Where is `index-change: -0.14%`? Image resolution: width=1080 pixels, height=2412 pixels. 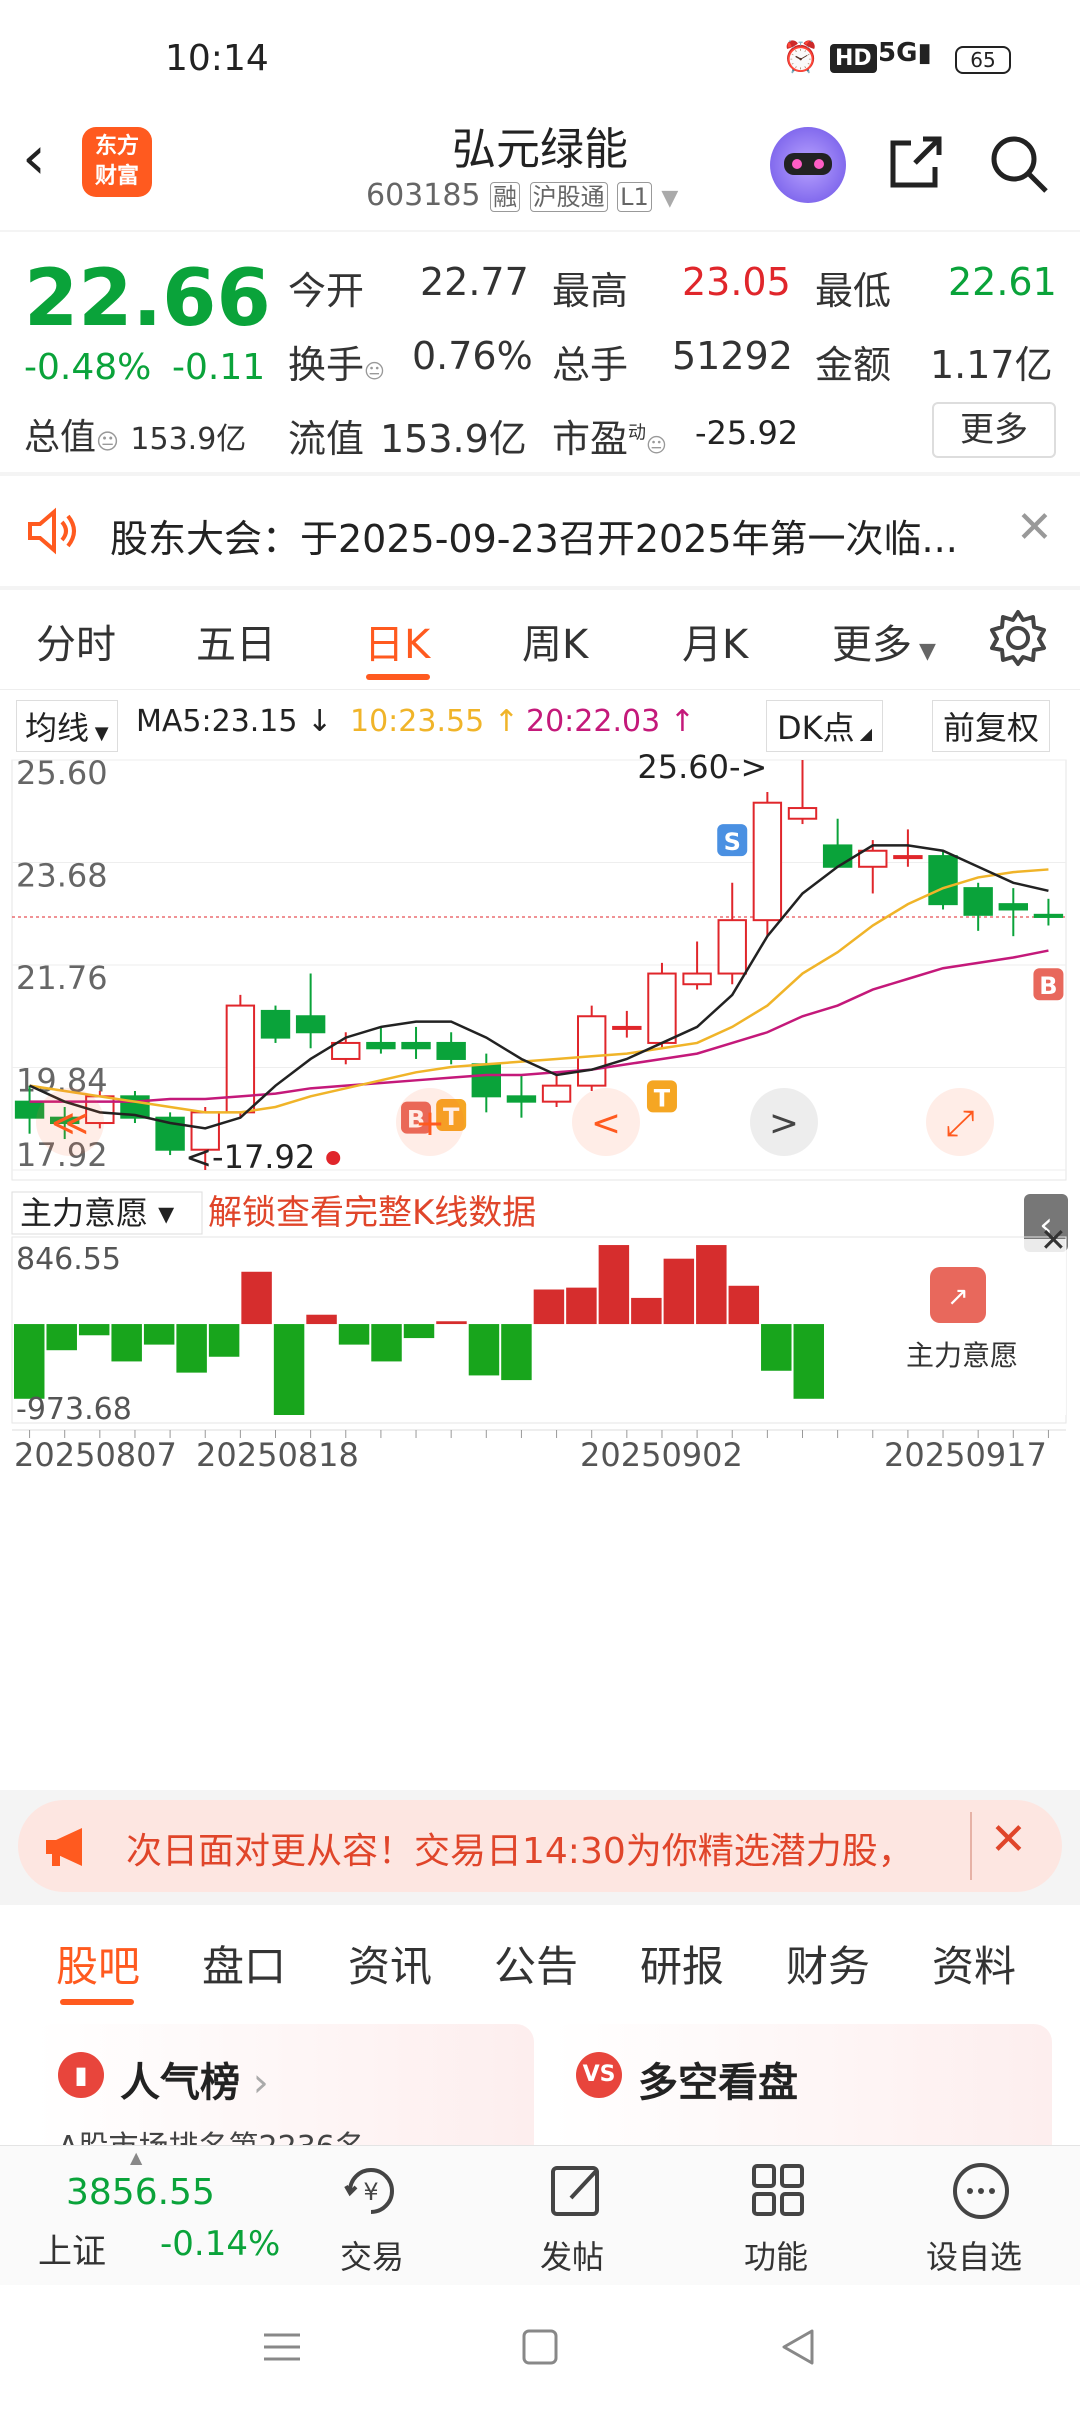
index-change: -0.14% is located at coordinates (220, 2244).